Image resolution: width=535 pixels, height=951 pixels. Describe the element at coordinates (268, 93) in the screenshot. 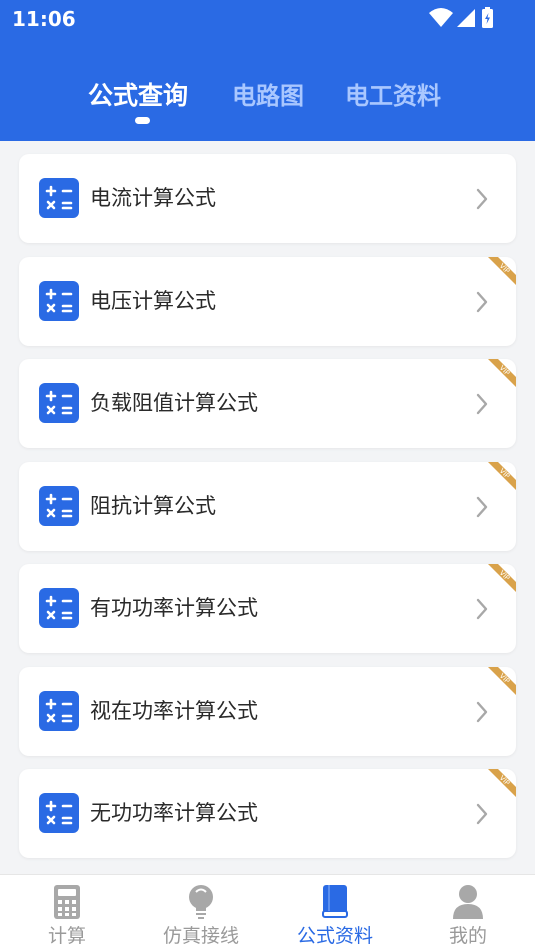

I see `tab-circuit-diagram: 电路图` at that location.